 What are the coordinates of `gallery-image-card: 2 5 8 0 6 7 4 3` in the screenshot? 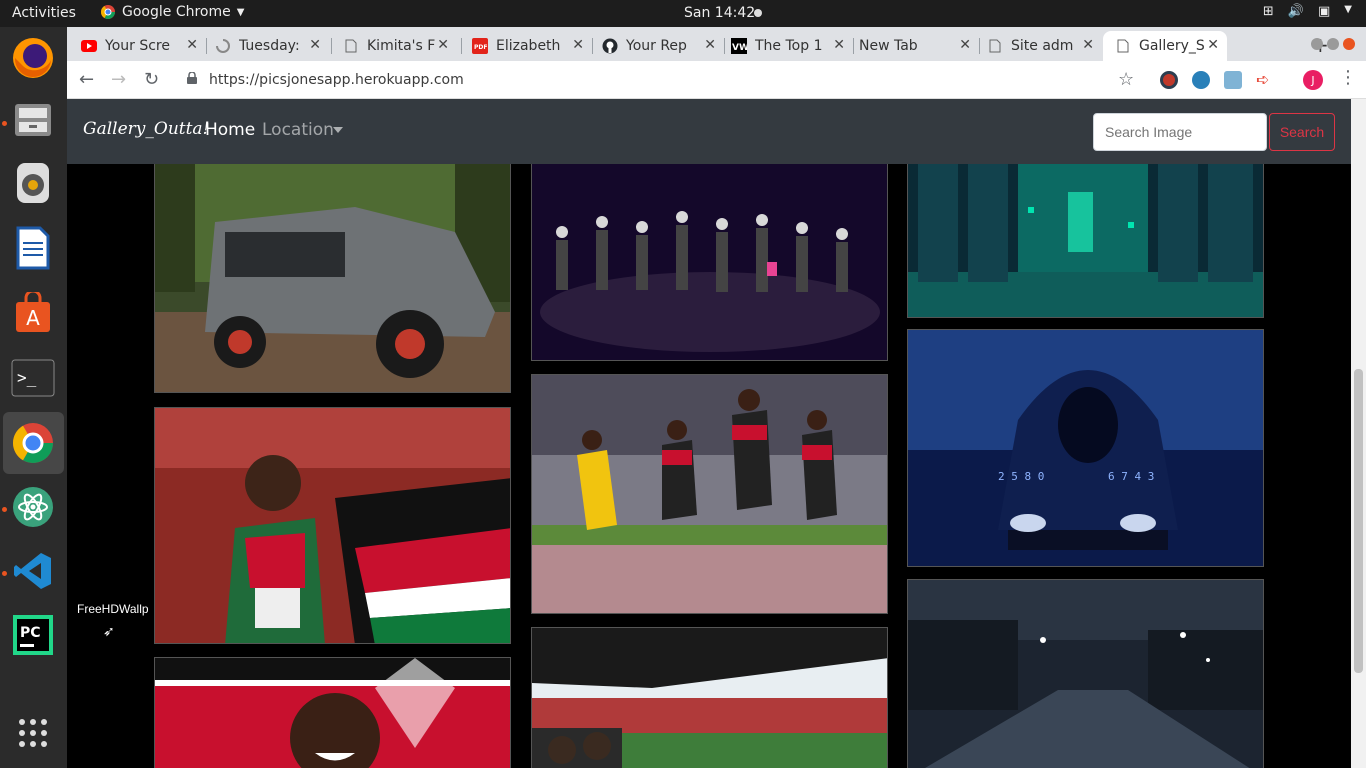 It's located at (1085, 448).